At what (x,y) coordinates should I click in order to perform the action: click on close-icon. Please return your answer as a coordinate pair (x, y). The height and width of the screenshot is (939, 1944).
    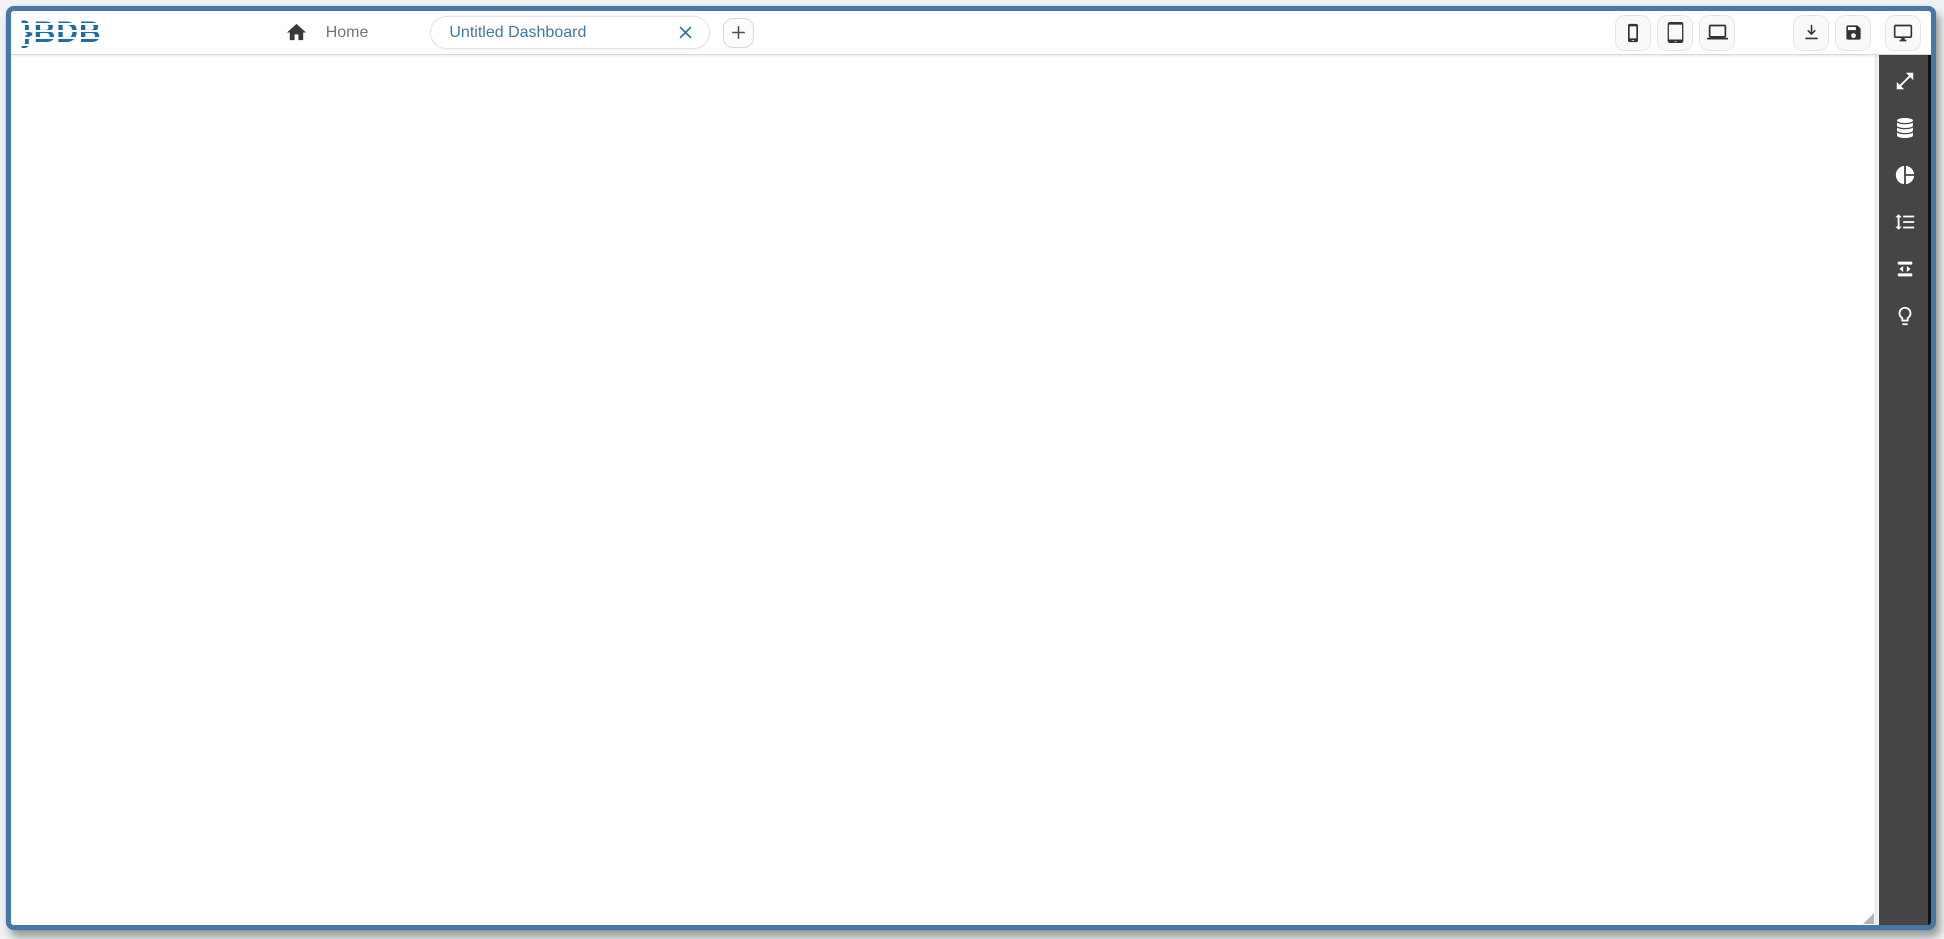
    Looking at the image, I should click on (686, 32).